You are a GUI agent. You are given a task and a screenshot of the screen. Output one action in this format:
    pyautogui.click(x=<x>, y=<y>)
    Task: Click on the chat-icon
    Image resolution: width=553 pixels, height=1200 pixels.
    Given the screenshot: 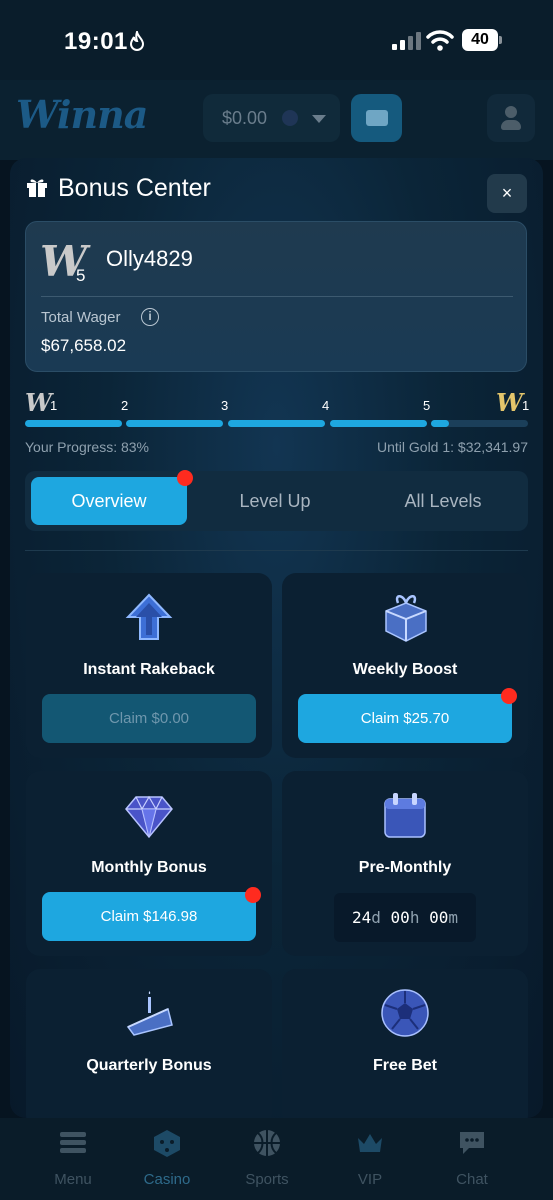 What is the action you would take?
    pyautogui.click(x=472, y=1143)
    